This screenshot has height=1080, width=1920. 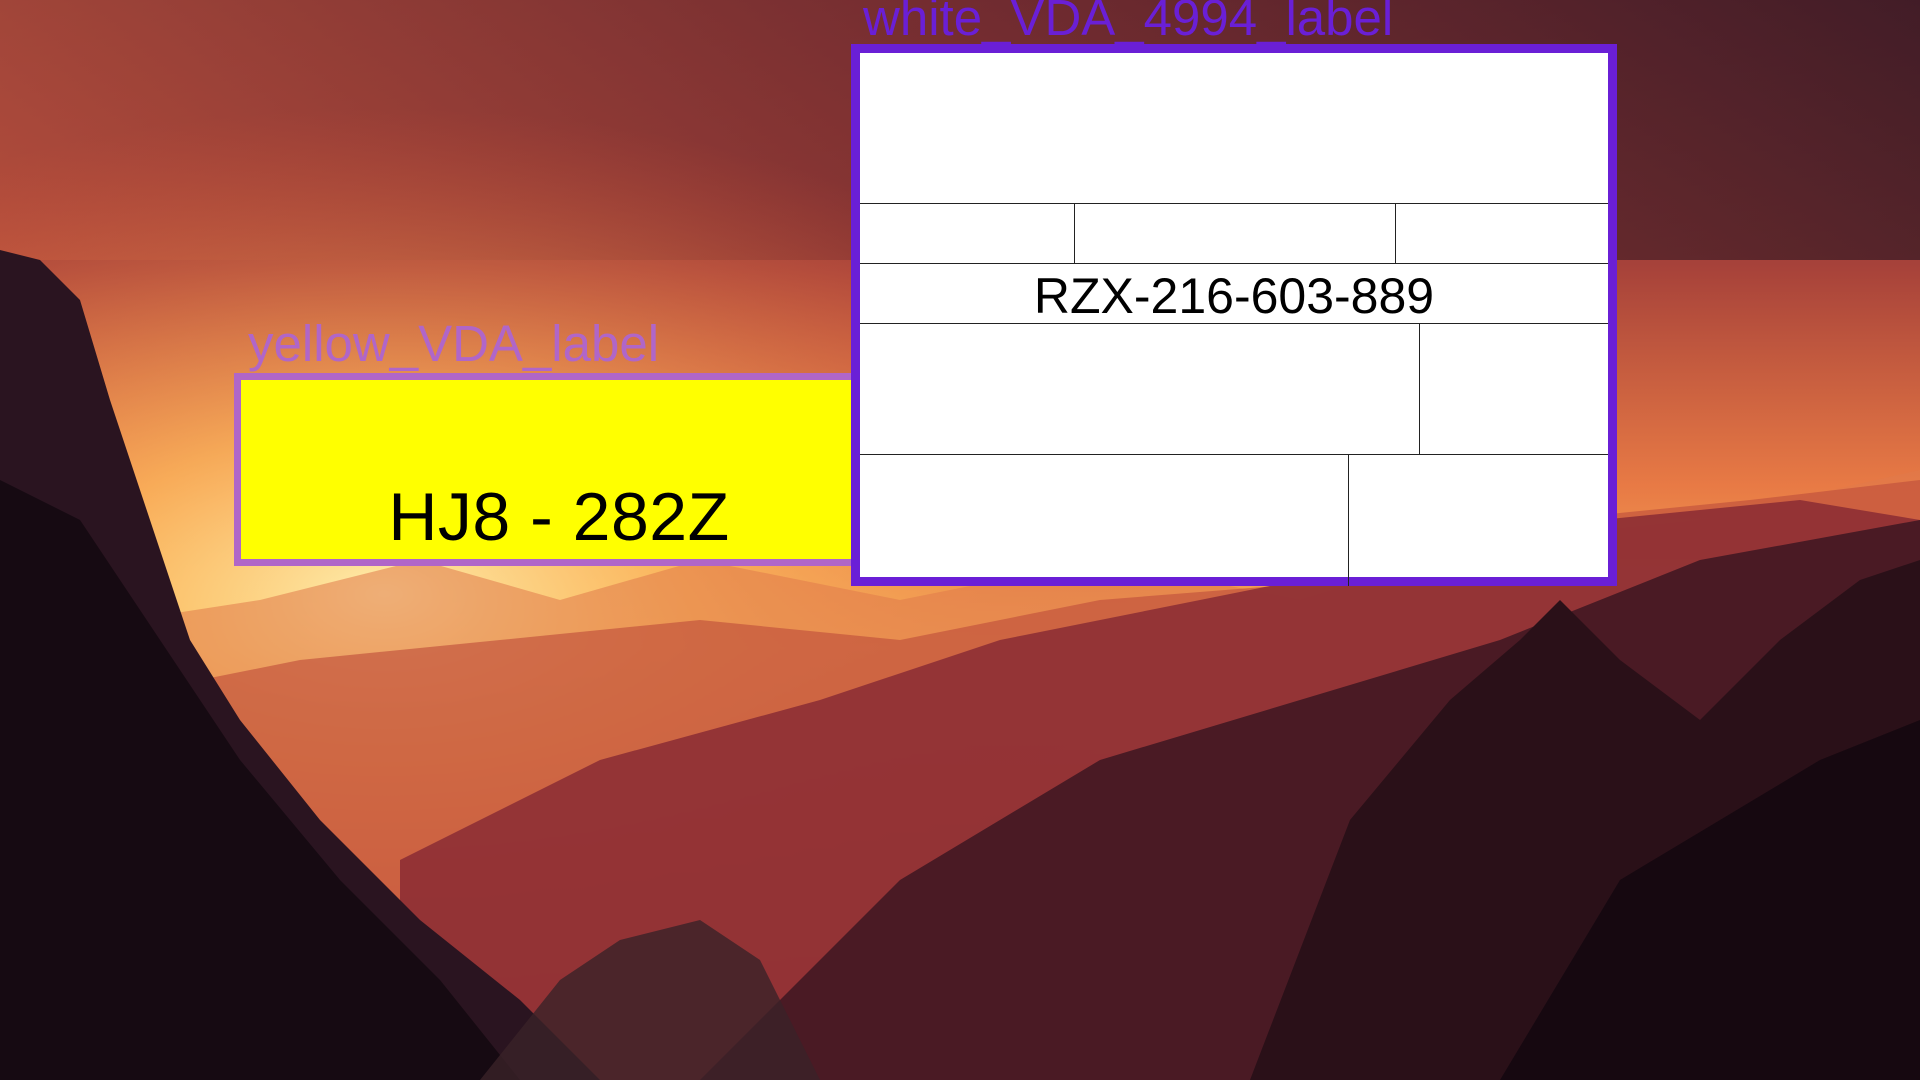 I want to click on yellow-vda-label-box: HJ8 - 282Z, so click(x=559, y=469).